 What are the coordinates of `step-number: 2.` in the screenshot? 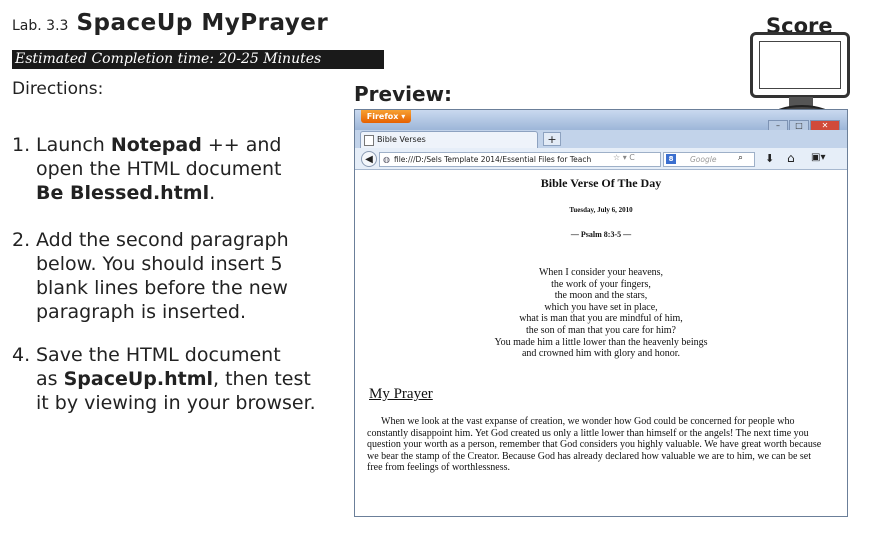 It's located at (21, 240).